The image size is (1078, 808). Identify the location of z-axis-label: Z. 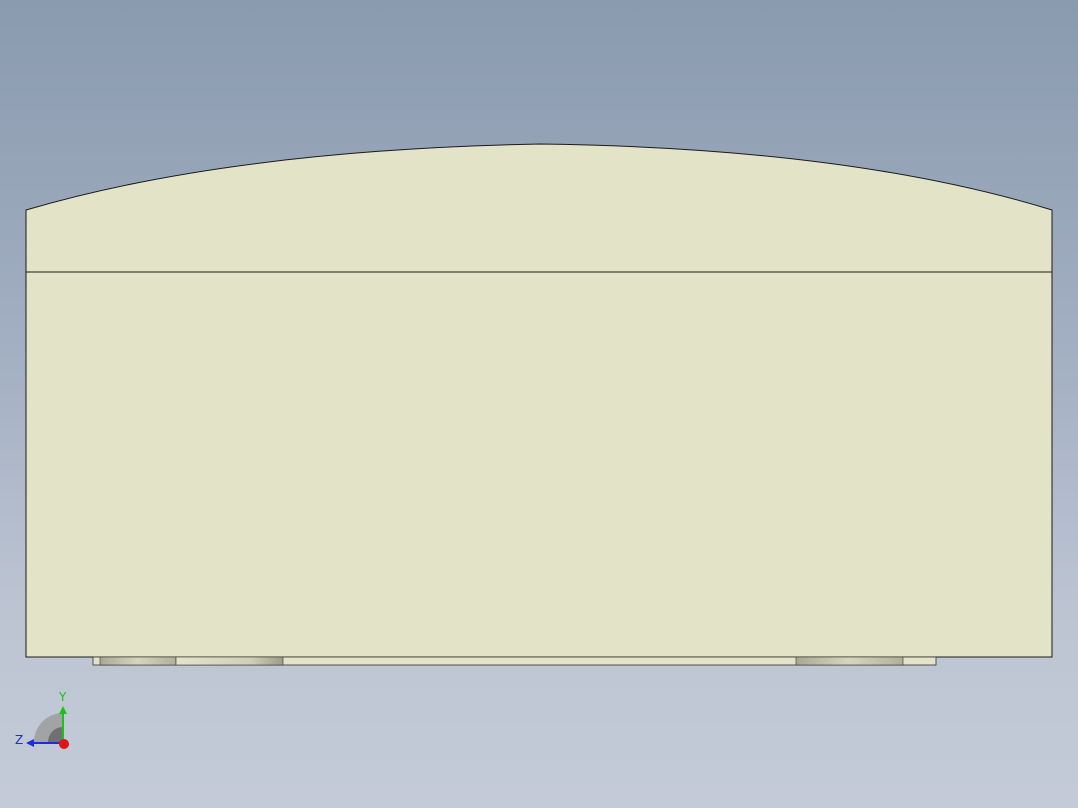
(19, 740).